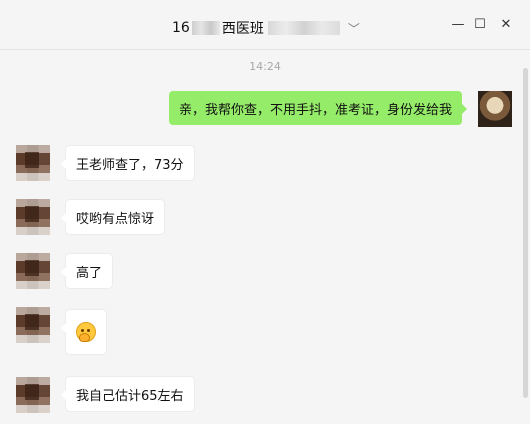 This screenshot has height=424, width=530. I want to click on message-text: 高了, so click(89, 273).